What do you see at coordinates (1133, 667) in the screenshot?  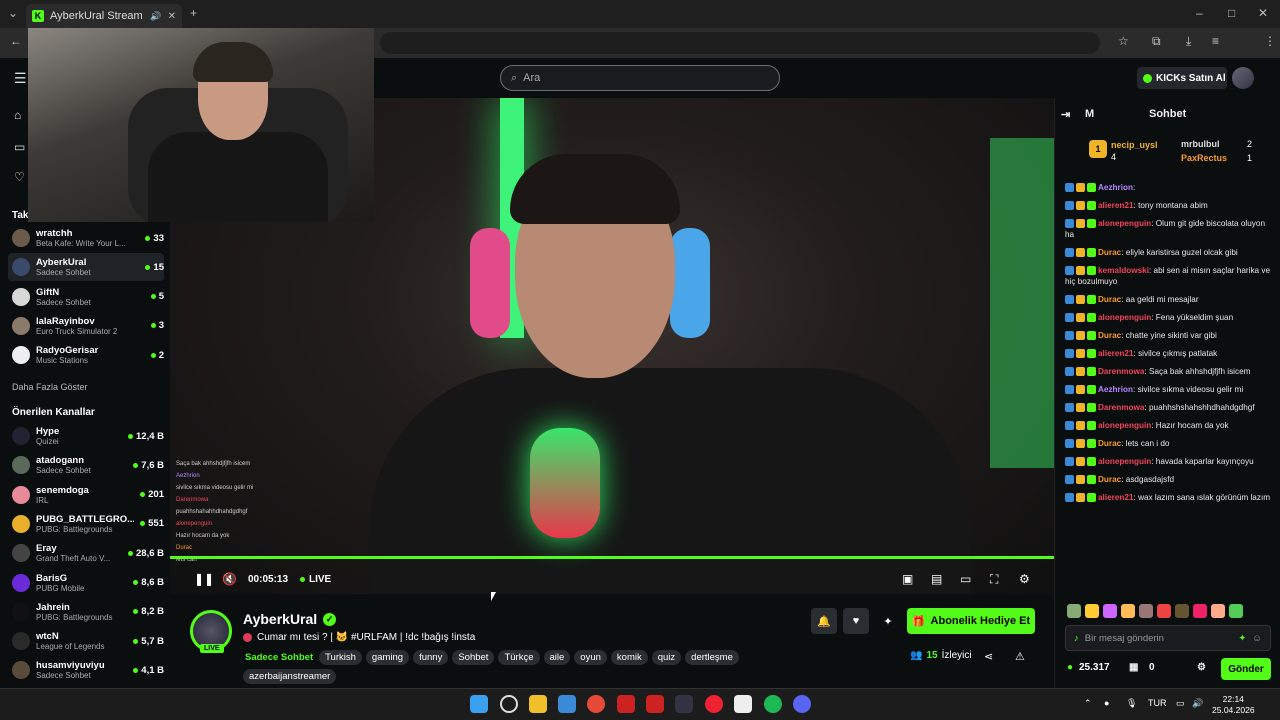 I see `chest-icon: ▦` at bounding box center [1133, 667].